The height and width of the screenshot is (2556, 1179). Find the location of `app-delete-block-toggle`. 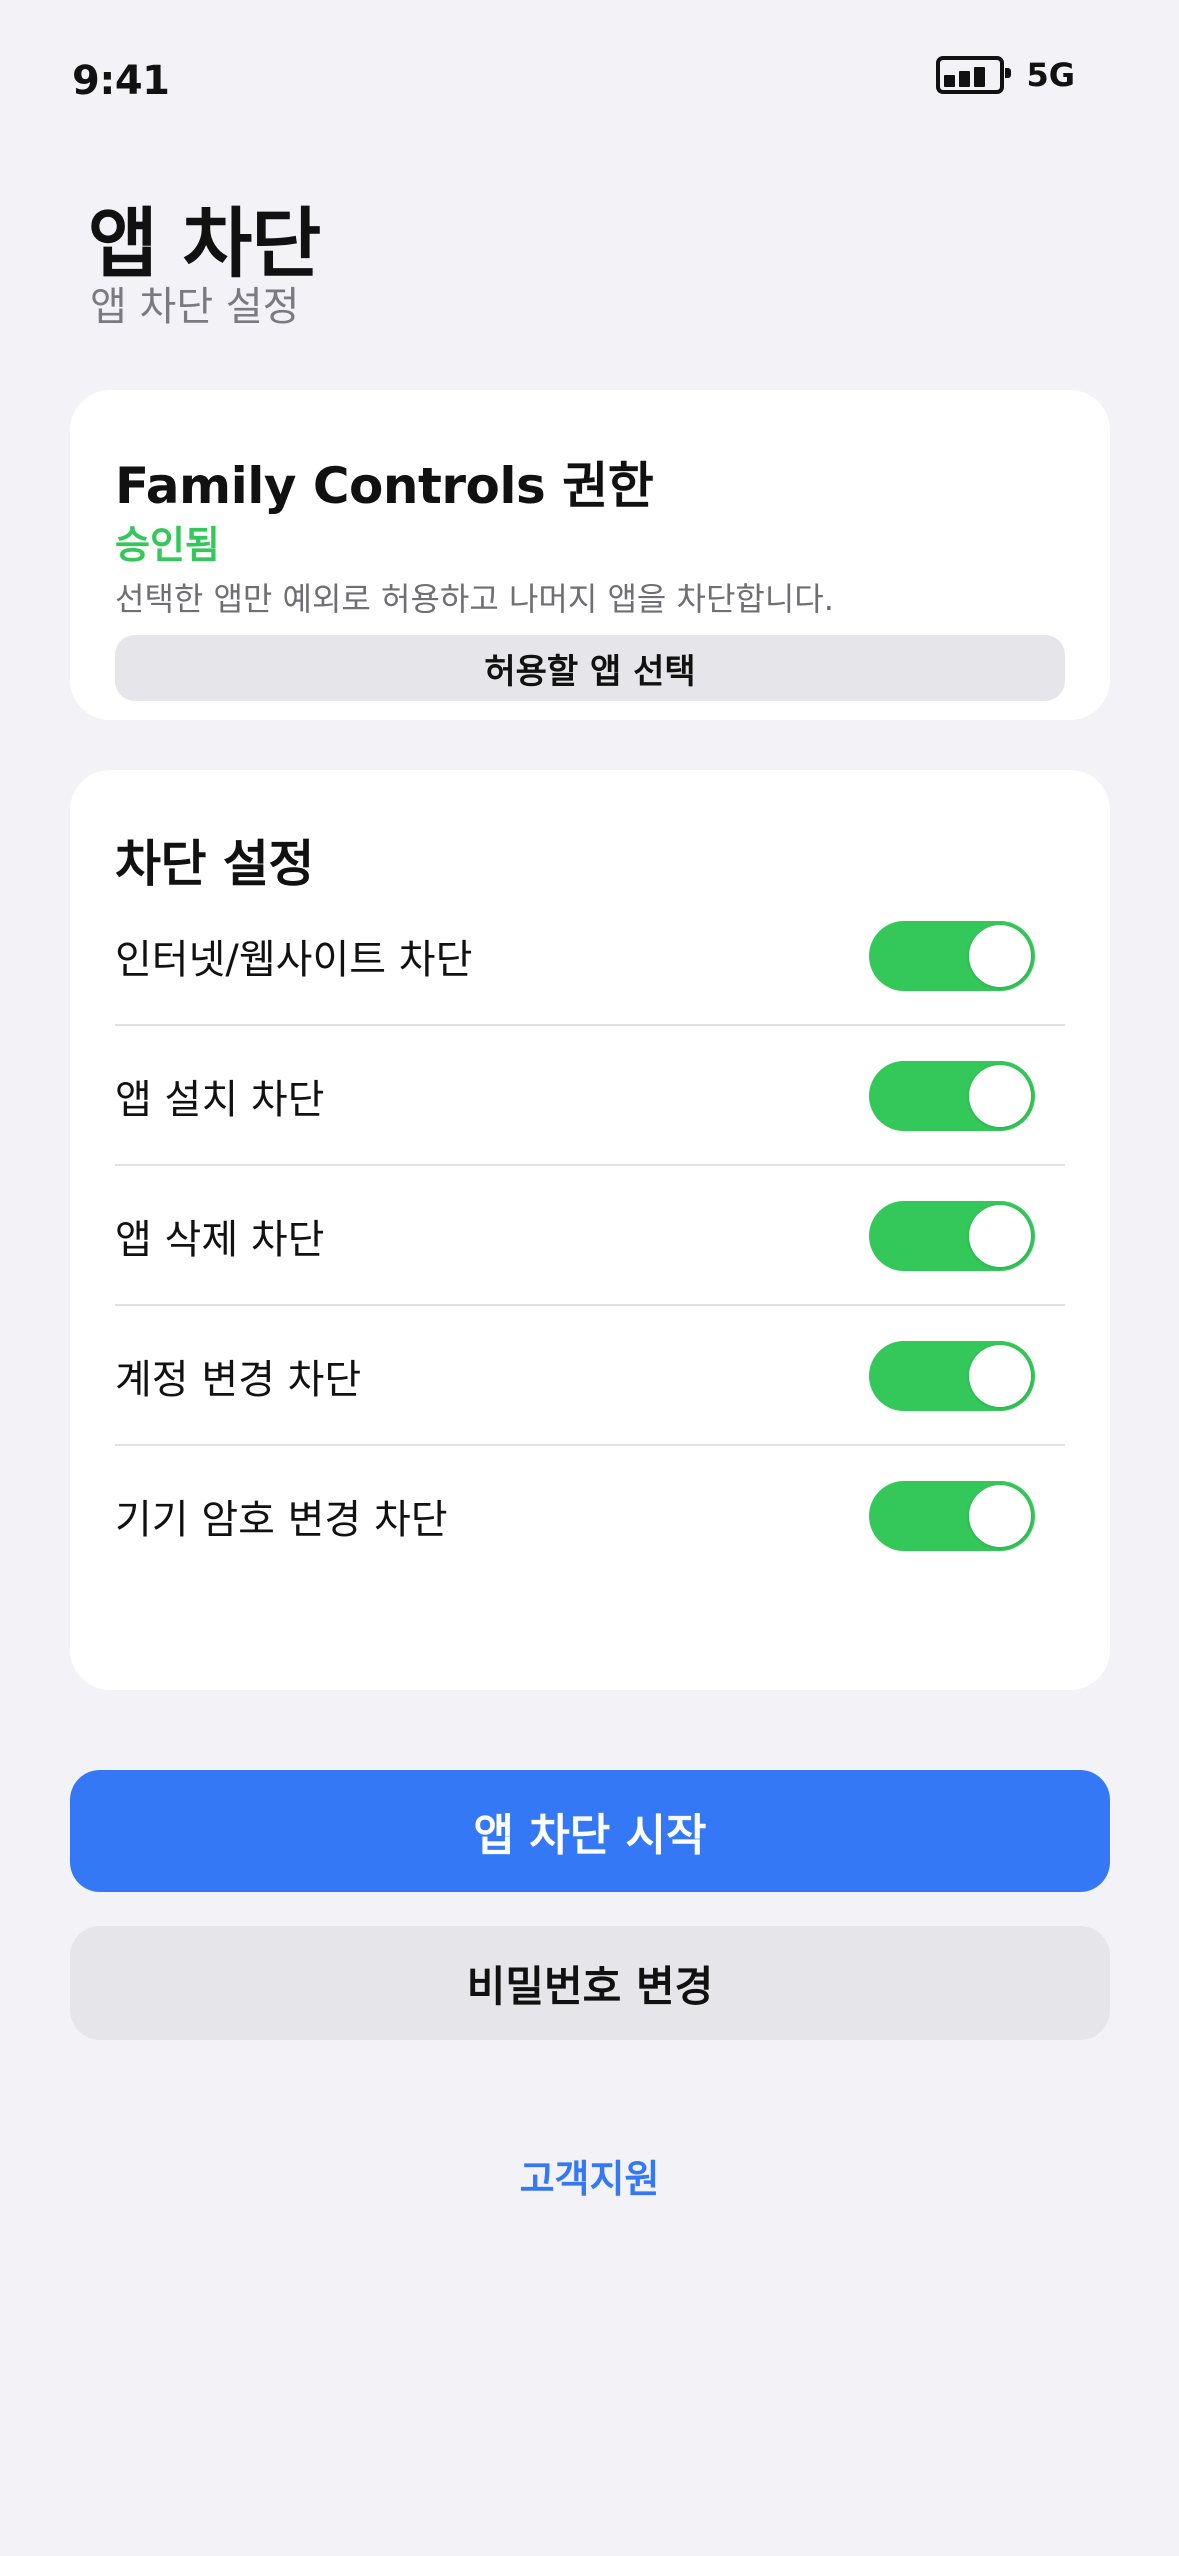

app-delete-block-toggle is located at coordinates (952, 1236).